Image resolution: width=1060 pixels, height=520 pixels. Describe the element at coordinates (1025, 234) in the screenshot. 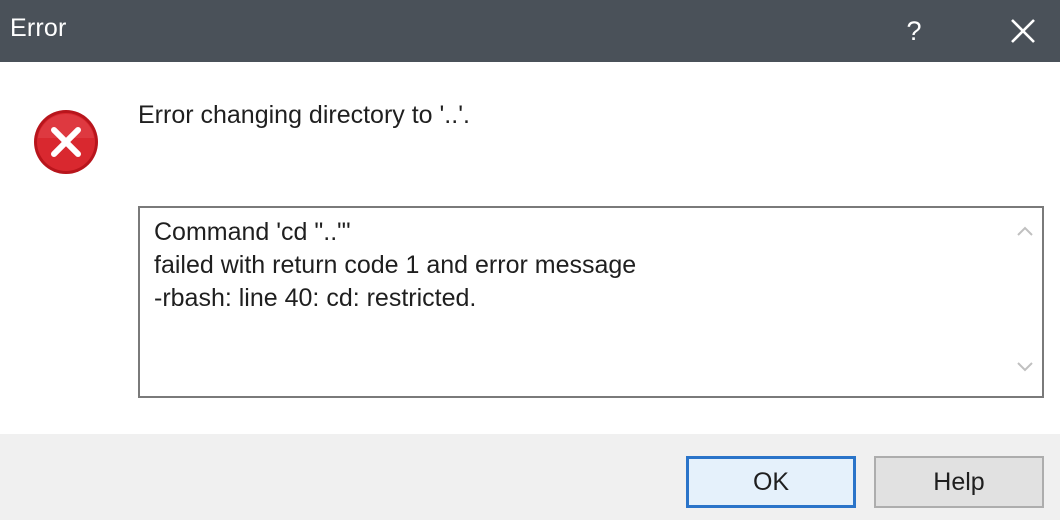

I see `chevron-up-icon` at that location.